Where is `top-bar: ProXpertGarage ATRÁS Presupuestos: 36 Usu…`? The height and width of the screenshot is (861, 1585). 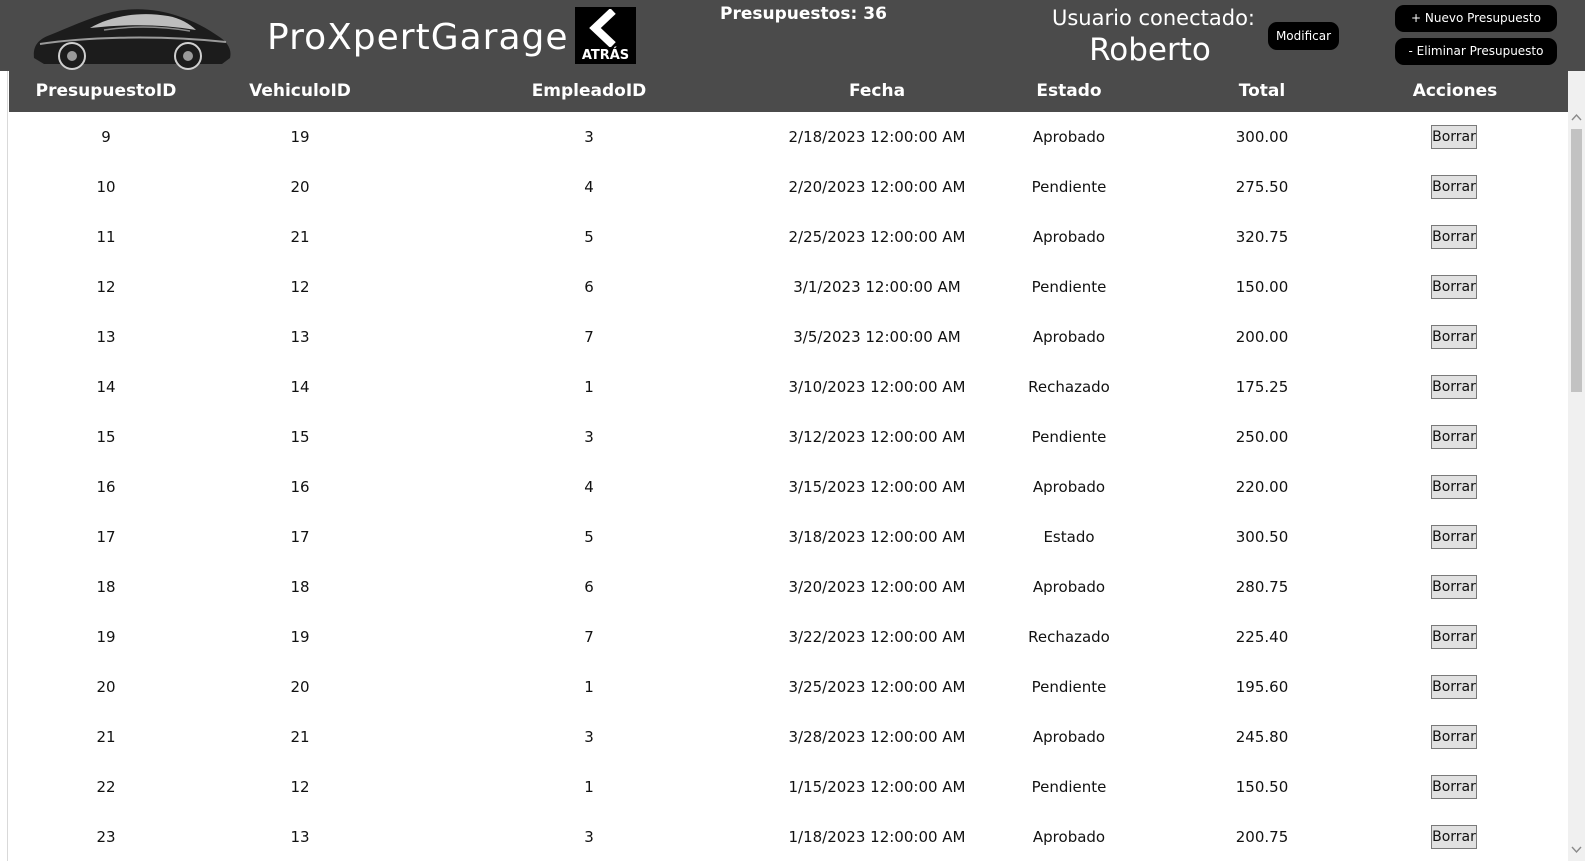
top-bar: ProXpertGarage ATRÁS Presupuestos: 36 Usu… is located at coordinates (792, 35).